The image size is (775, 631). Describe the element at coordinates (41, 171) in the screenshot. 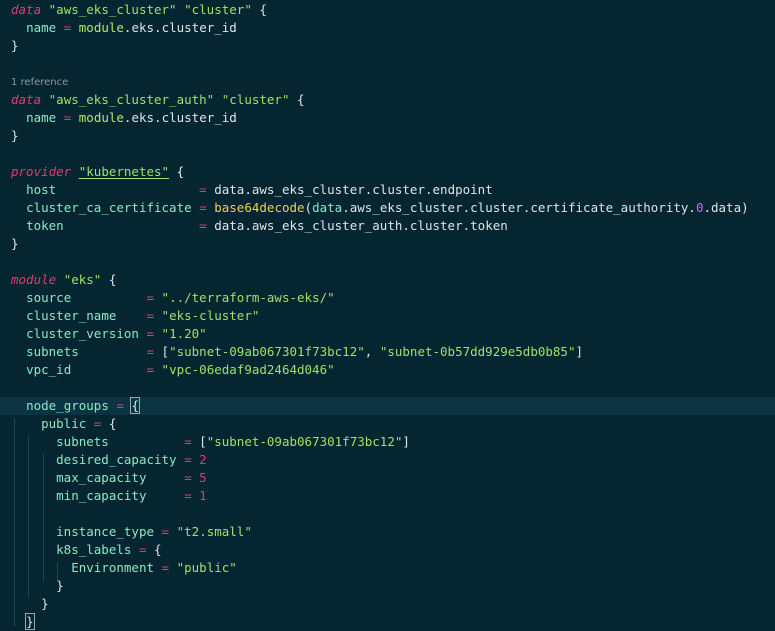

I see `keyword-provider: provider` at that location.